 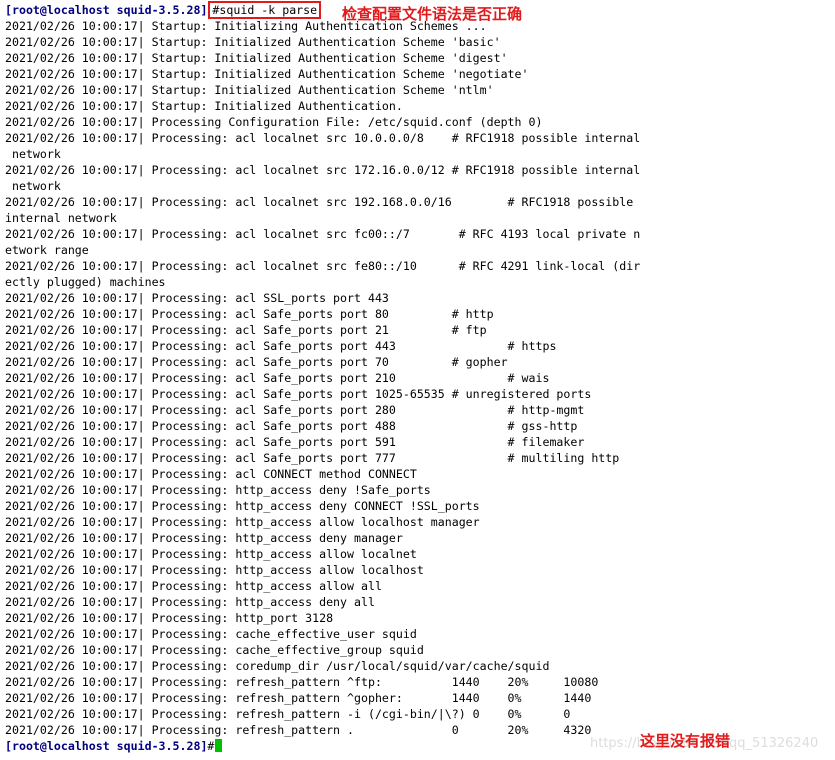 What do you see at coordinates (47, 250) in the screenshot?
I see `log-line: etwork range` at bounding box center [47, 250].